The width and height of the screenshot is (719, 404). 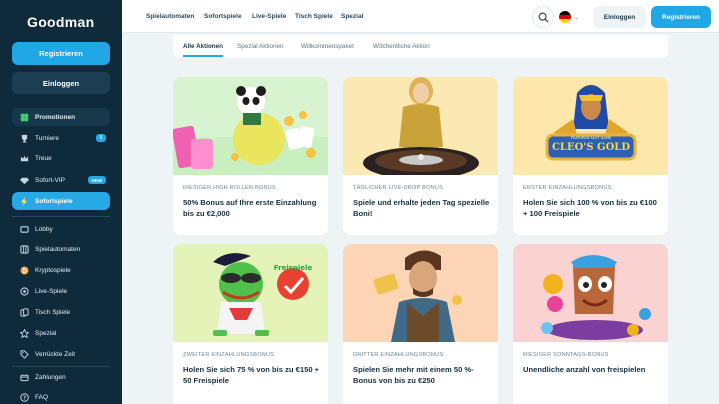 What do you see at coordinates (47, 138) in the screenshot?
I see `sidebar-item-label: Turniere` at bounding box center [47, 138].